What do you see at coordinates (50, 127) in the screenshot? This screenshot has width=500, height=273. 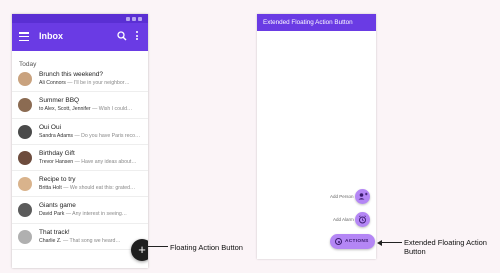 I see `email-subject: Oui Oui` at bounding box center [50, 127].